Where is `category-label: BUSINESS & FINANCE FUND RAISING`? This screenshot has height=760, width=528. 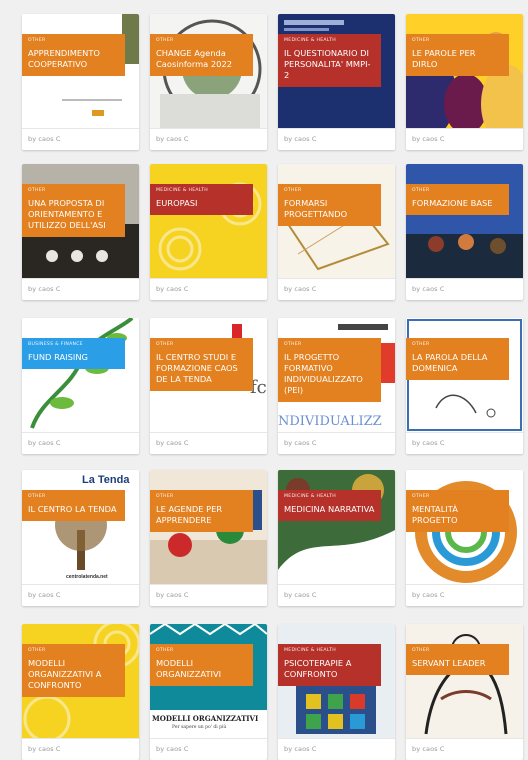 category-label: BUSINESS & FINANCE FUND RAISING is located at coordinates (73, 353).